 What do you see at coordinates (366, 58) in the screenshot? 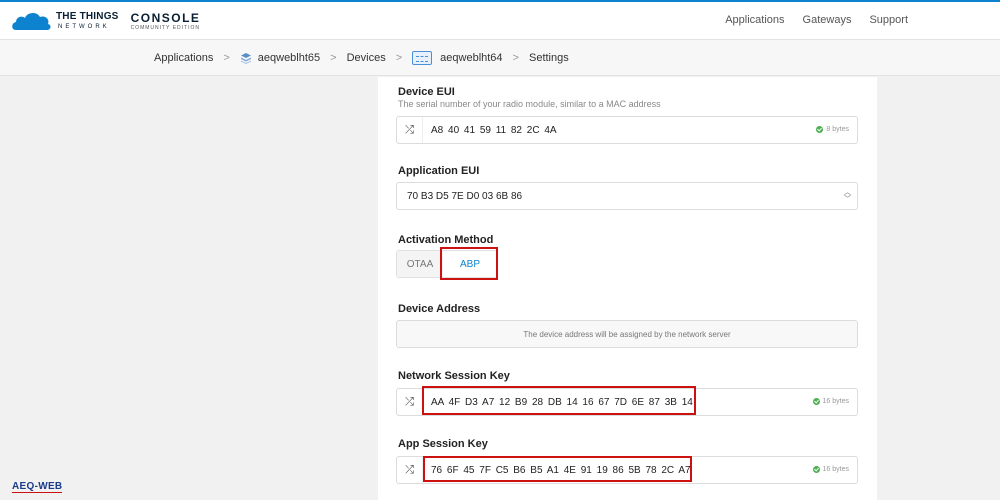
I see `crumb-devices: Devices` at bounding box center [366, 58].